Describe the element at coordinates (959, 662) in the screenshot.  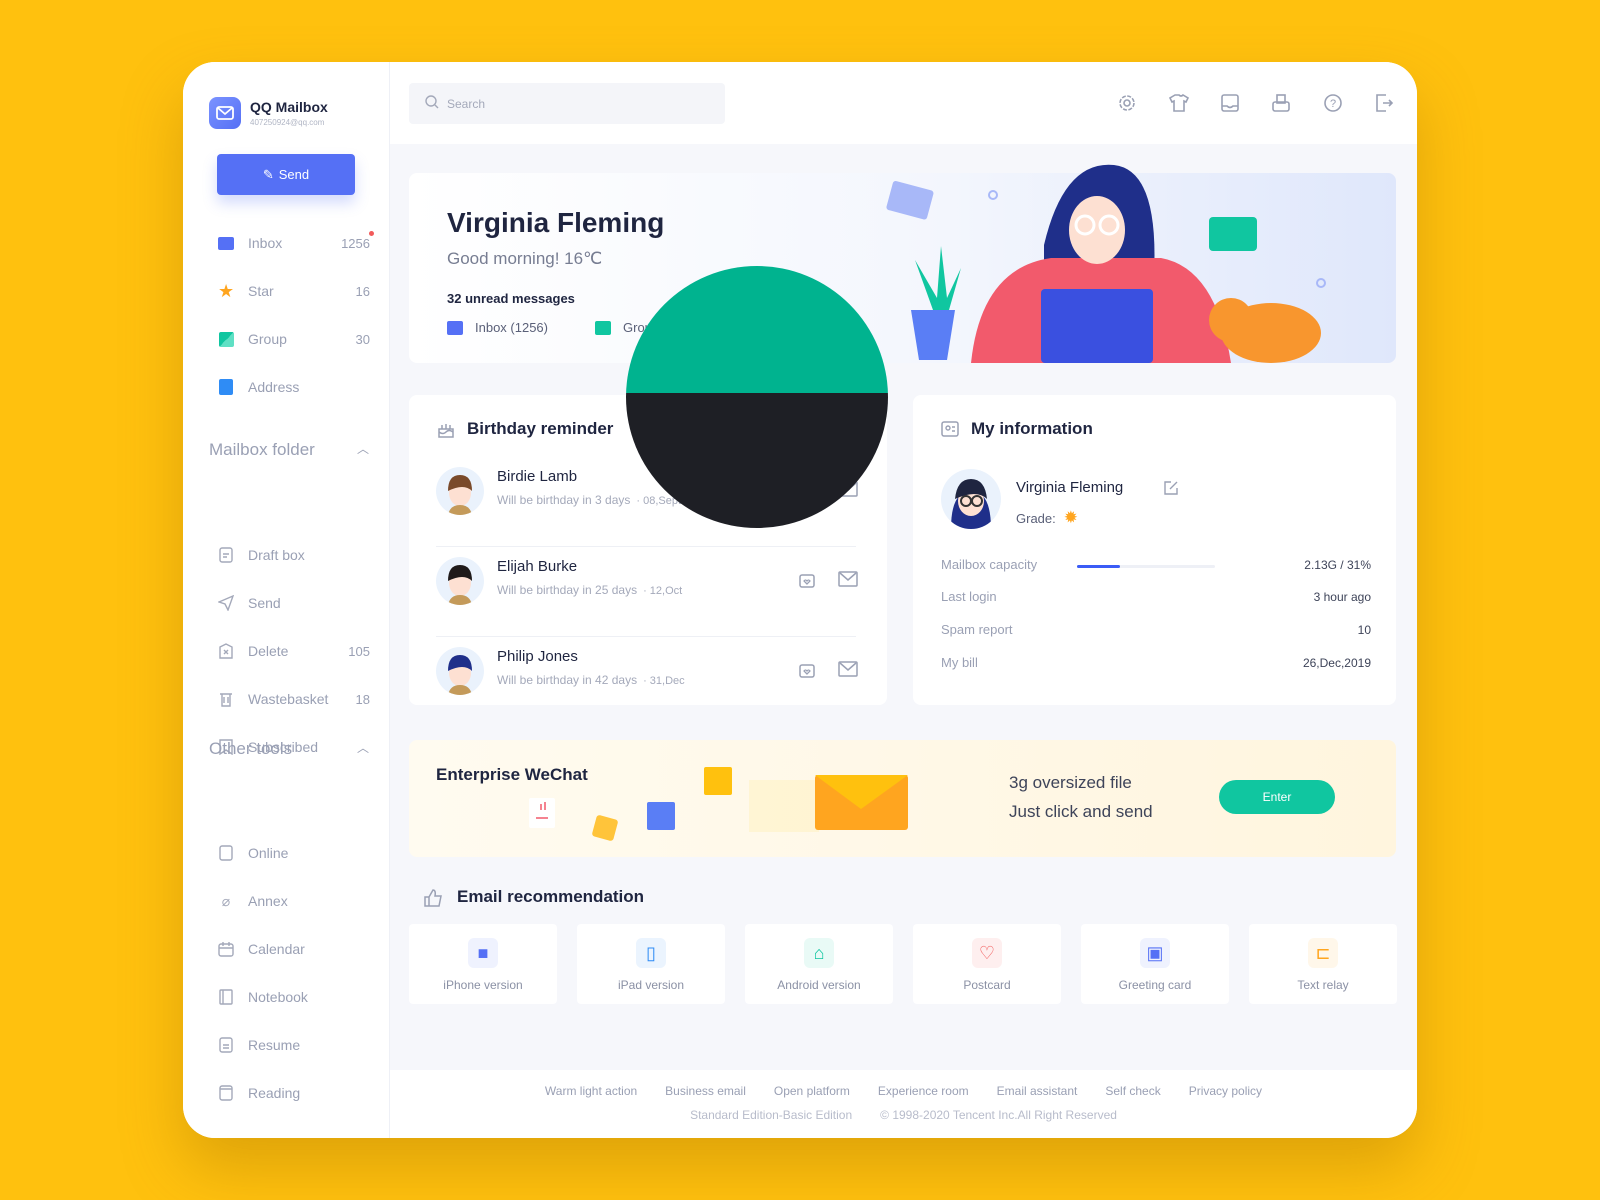
I see `label: My bill` at that location.